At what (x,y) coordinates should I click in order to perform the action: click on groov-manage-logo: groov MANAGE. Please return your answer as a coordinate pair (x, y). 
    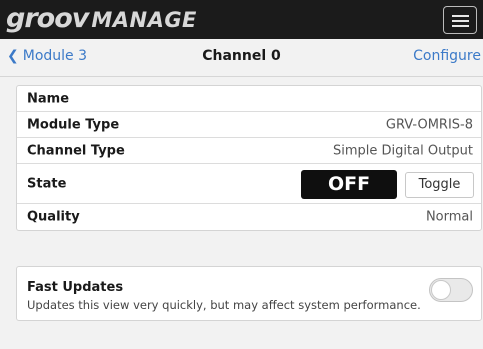
    Looking at the image, I should click on (101, 19).